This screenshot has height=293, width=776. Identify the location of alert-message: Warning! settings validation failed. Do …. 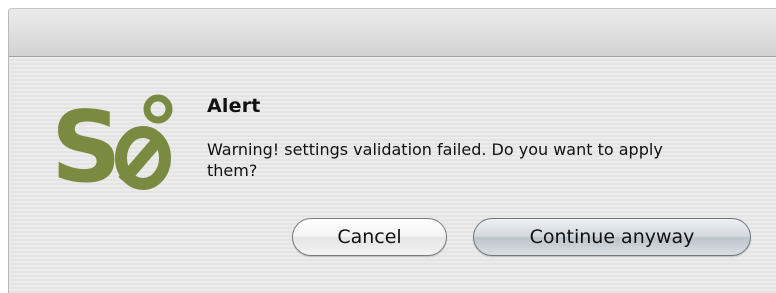
(435, 160).